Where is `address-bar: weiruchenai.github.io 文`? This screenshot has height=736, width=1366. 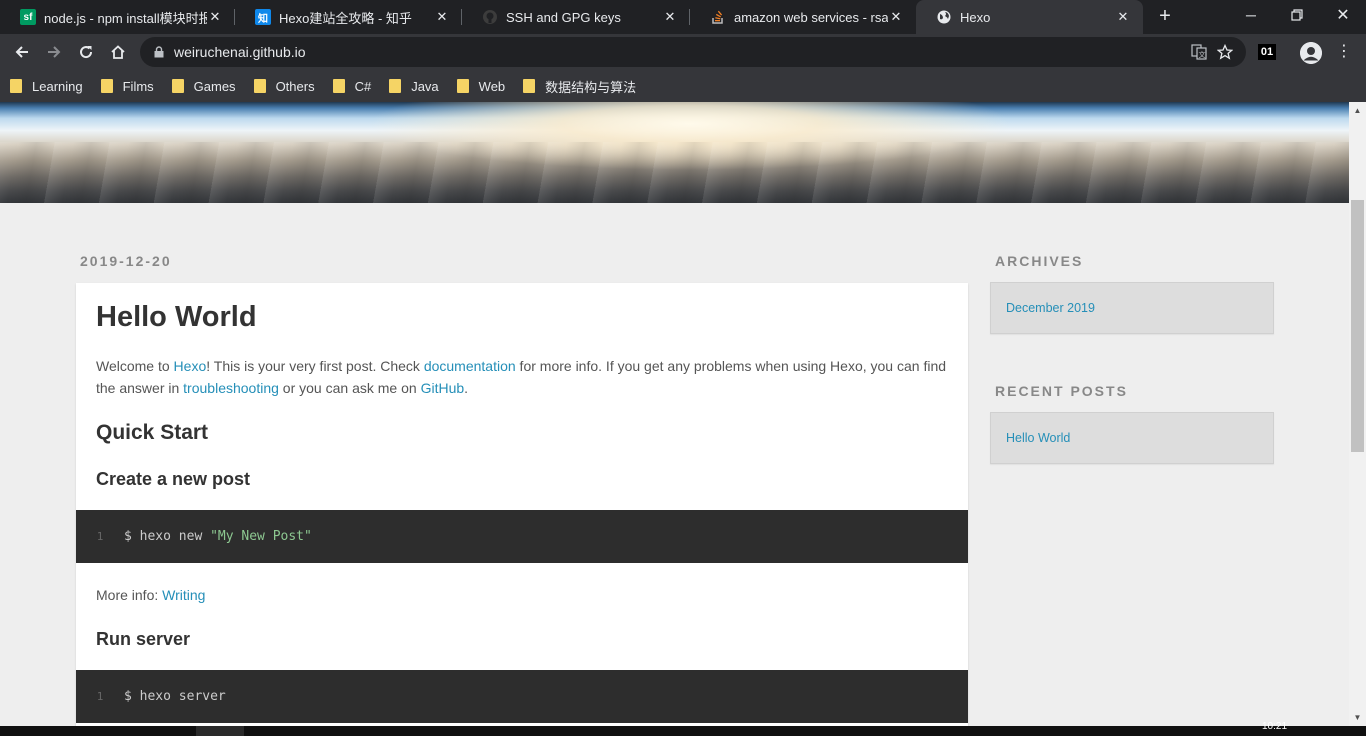
address-bar: weiruchenai.github.io 文 is located at coordinates (693, 52).